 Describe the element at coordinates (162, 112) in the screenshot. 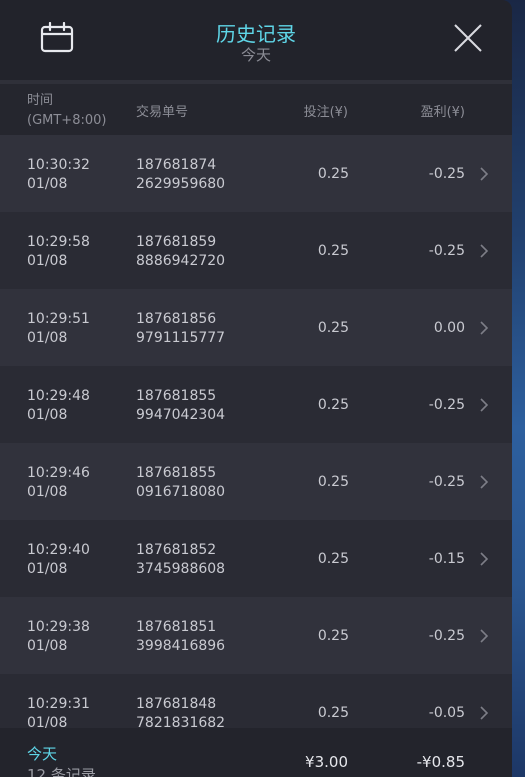

I see `column-trade-id: 交易单号` at that location.